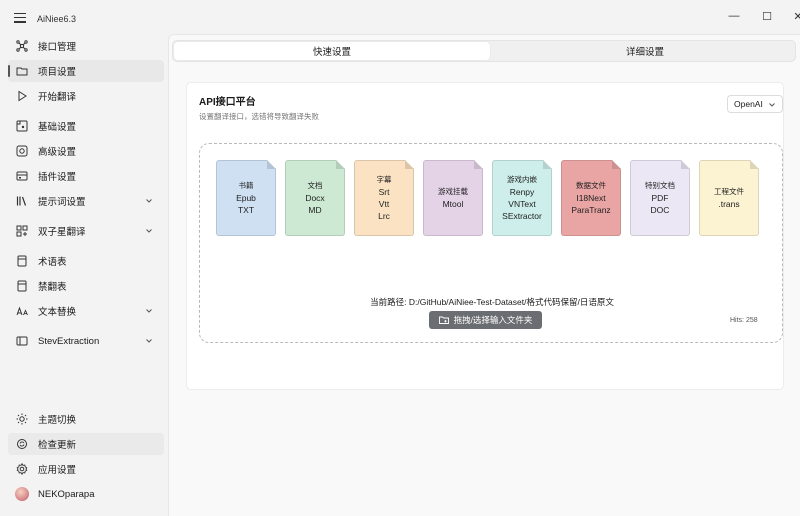 The height and width of the screenshot is (516, 800). What do you see at coordinates (22, 341) in the screenshot?
I see `extraction-icon` at bounding box center [22, 341].